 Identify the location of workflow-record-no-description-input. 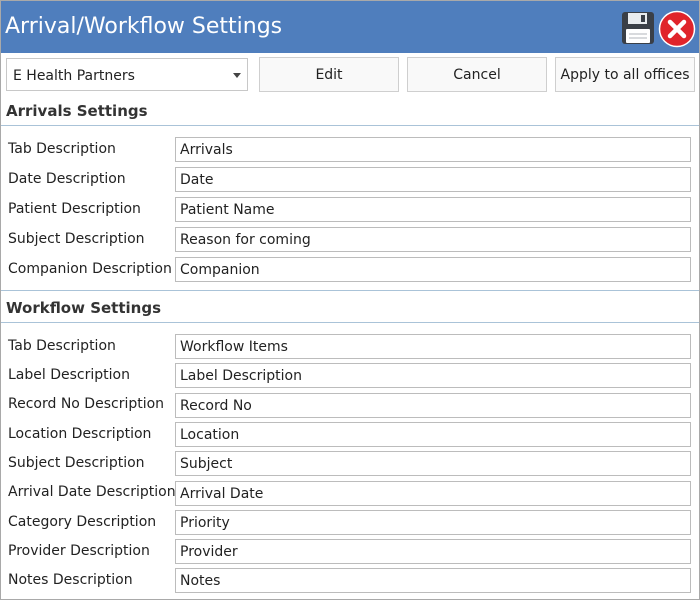
(433, 405).